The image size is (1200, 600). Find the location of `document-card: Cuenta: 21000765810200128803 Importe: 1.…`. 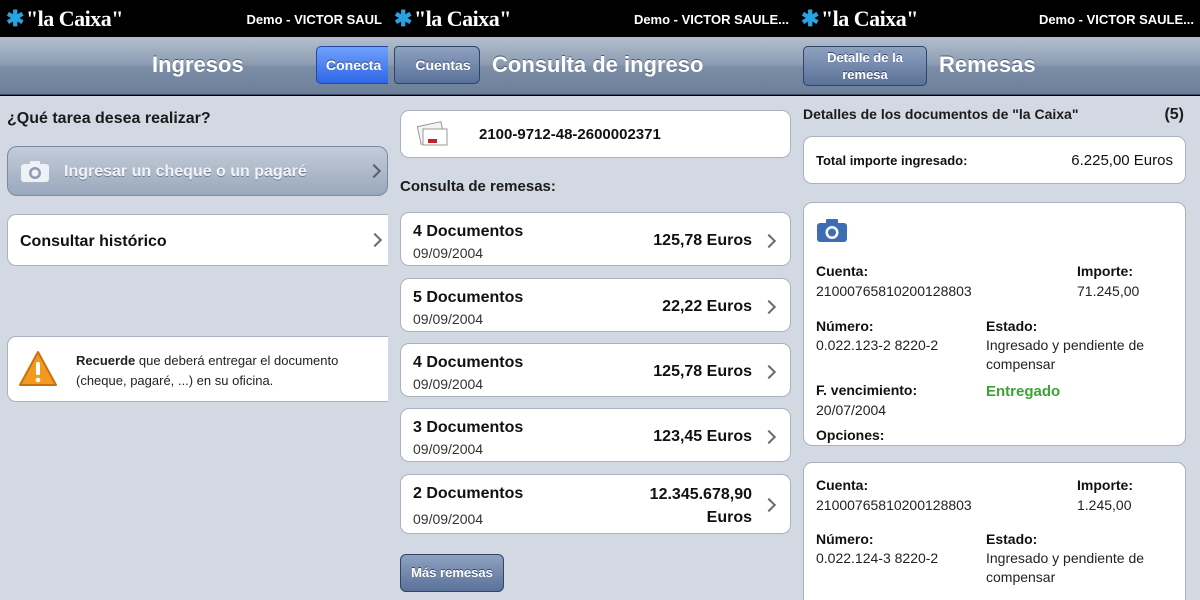

document-card: Cuenta: 21000765810200128803 Importe: 1.… is located at coordinates (994, 531).